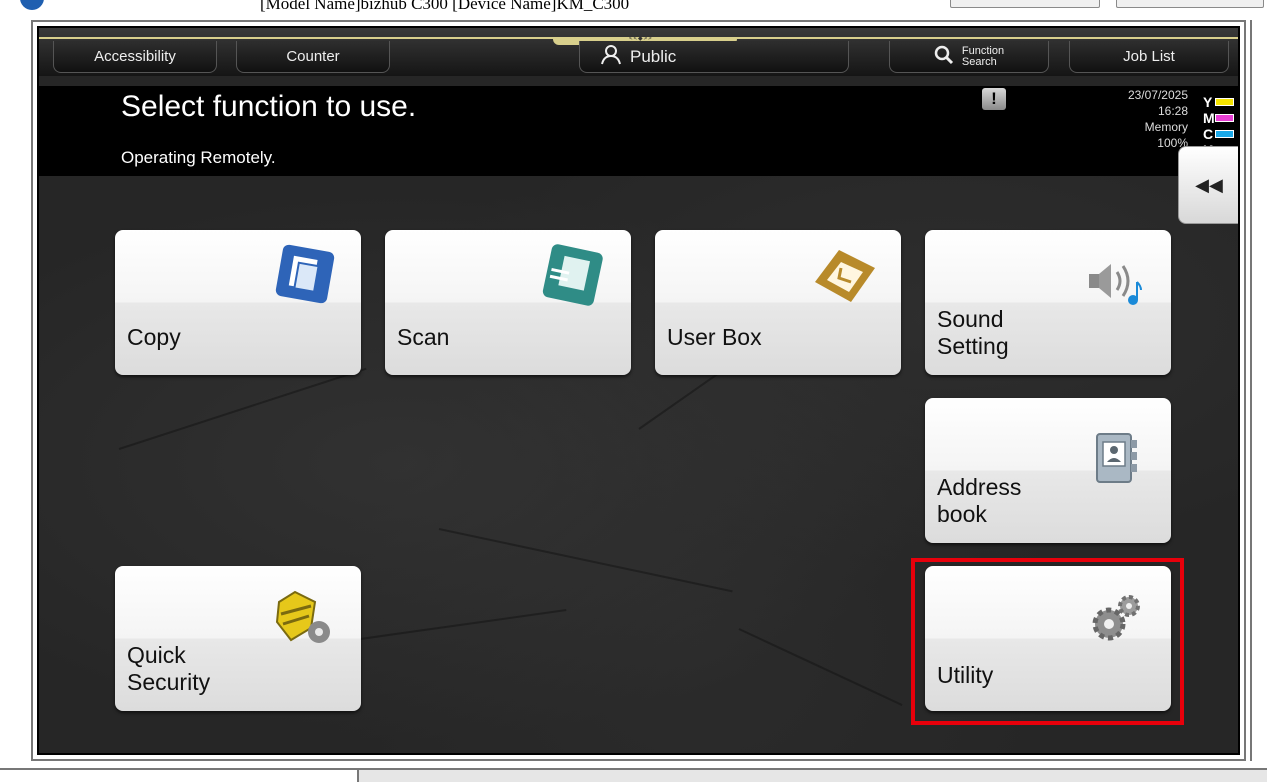 Image resolution: width=1267 pixels, height=782 pixels. I want to click on tab-job-list: Job List, so click(1149, 57).